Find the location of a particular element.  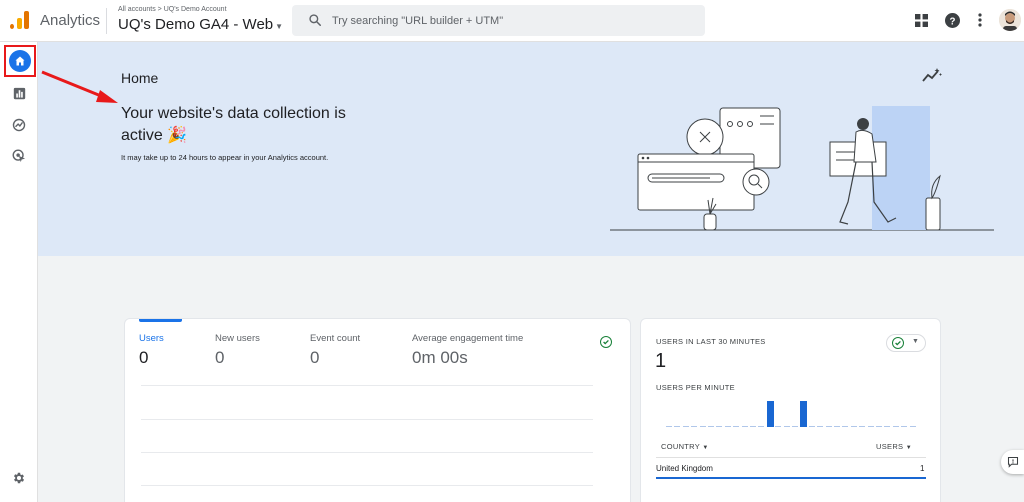

explore-icon is located at coordinates (19, 125).